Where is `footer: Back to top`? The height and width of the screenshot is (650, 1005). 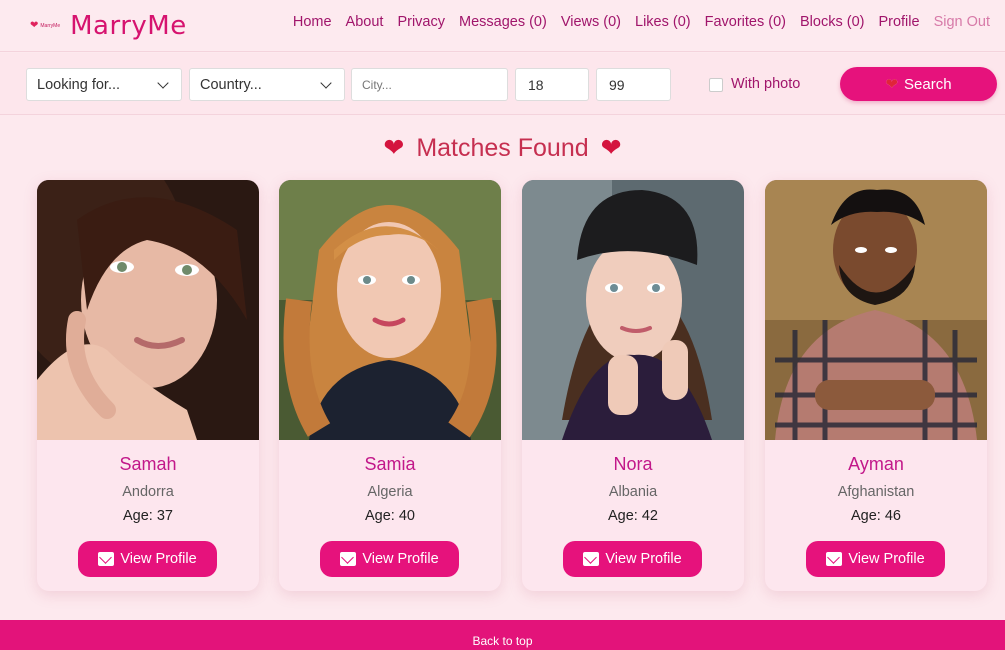 footer: Back to top is located at coordinates (502, 635).